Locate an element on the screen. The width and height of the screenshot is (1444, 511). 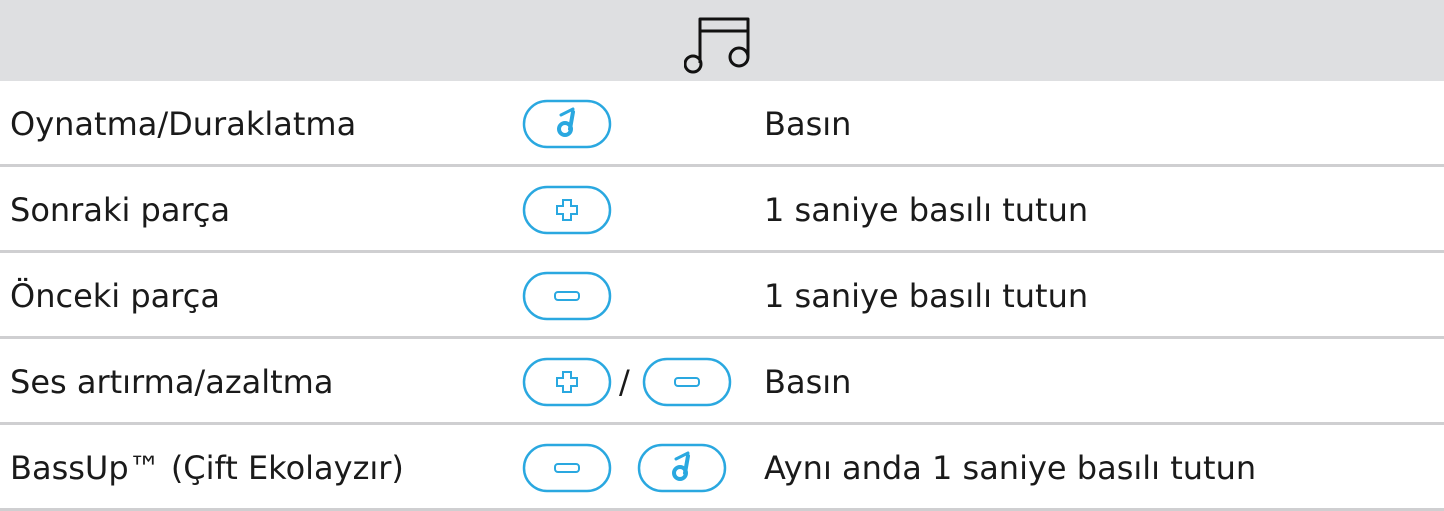
function-label: Oynatma/Duraklatma is located at coordinates (183, 124).